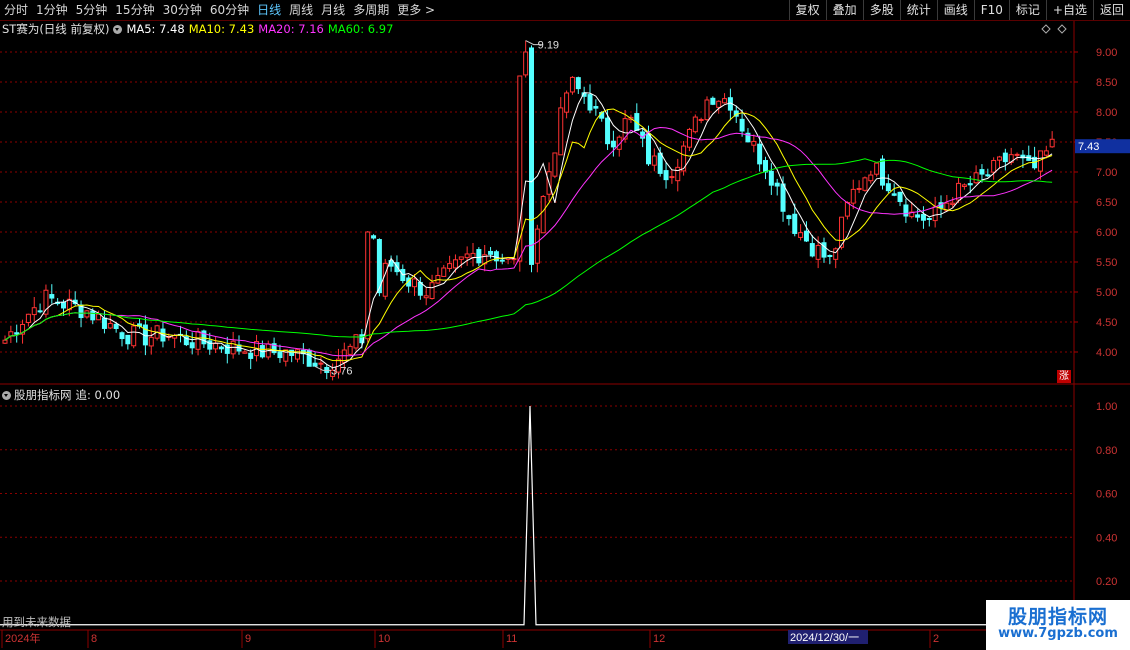  What do you see at coordinates (1106, 83) in the screenshot?
I see `price-label: 8.50` at bounding box center [1106, 83].